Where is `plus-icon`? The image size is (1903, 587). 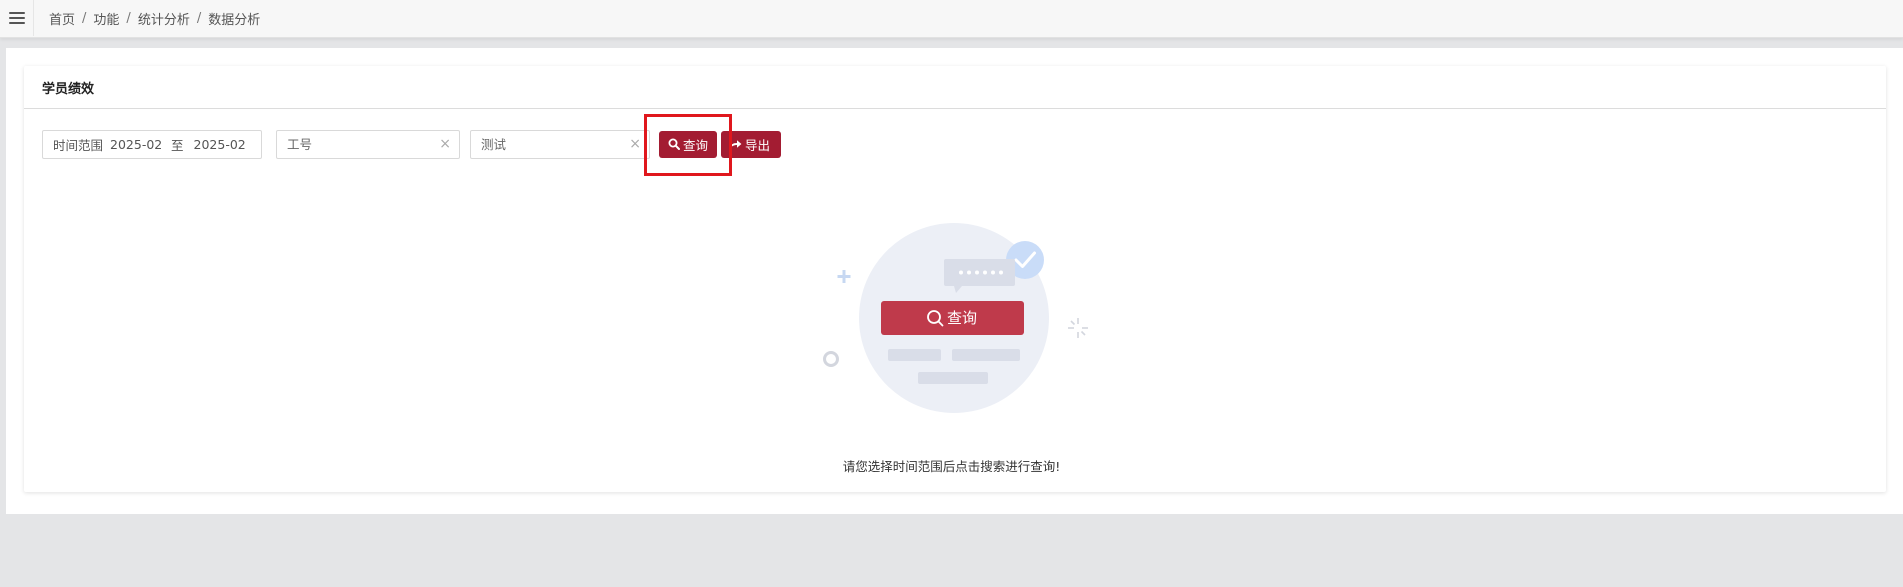 plus-icon is located at coordinates (844, 276).